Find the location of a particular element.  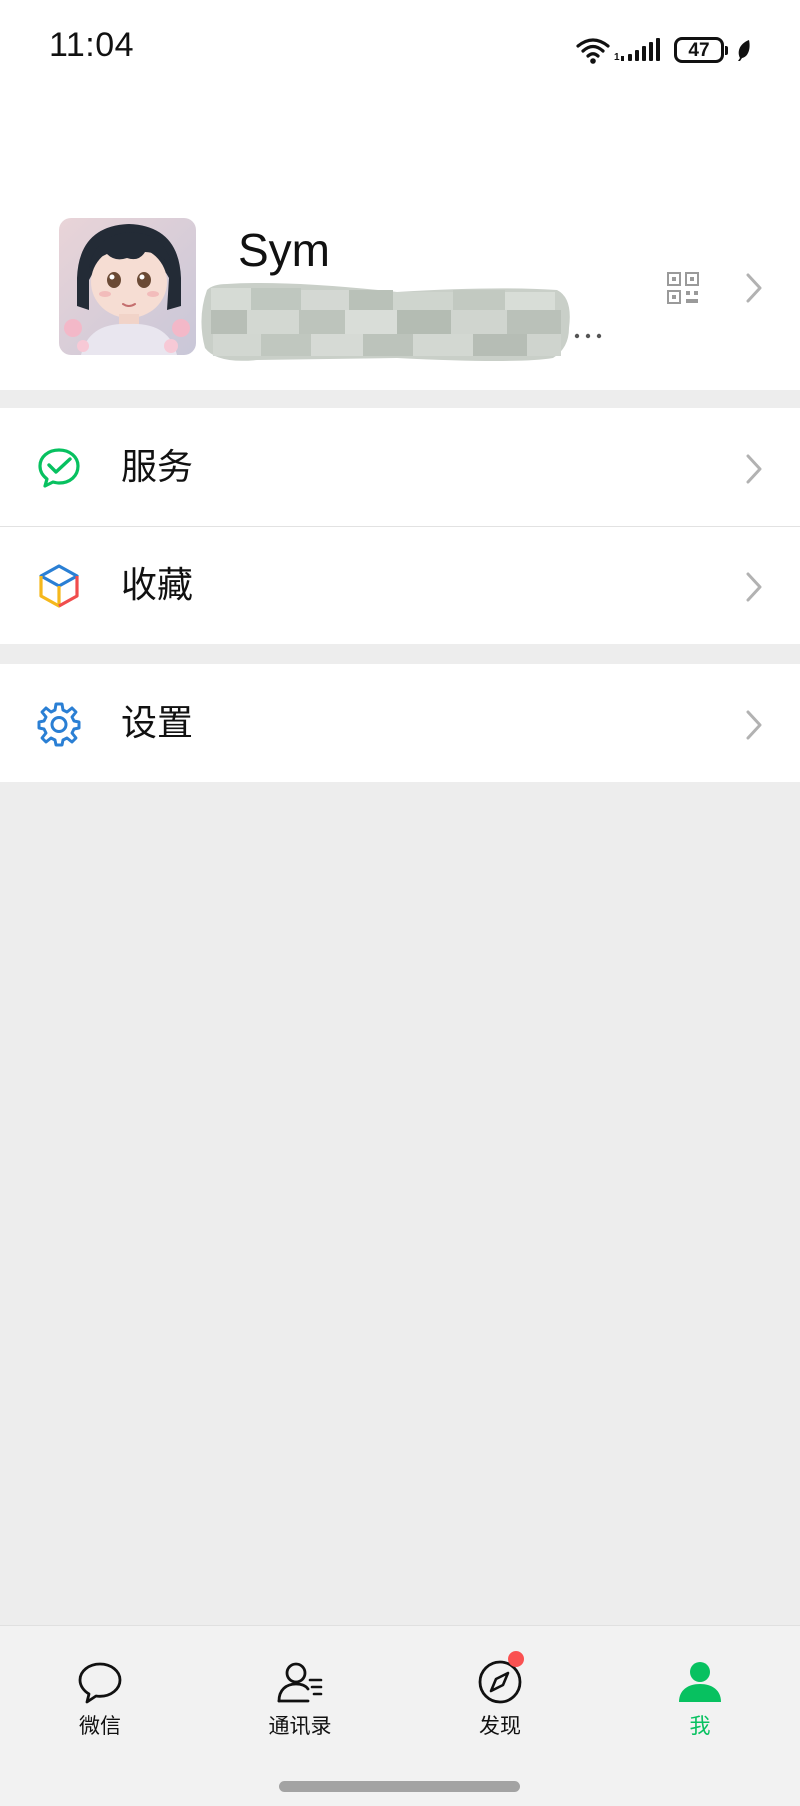

wifi-icon is located at coordinates (593, 51).